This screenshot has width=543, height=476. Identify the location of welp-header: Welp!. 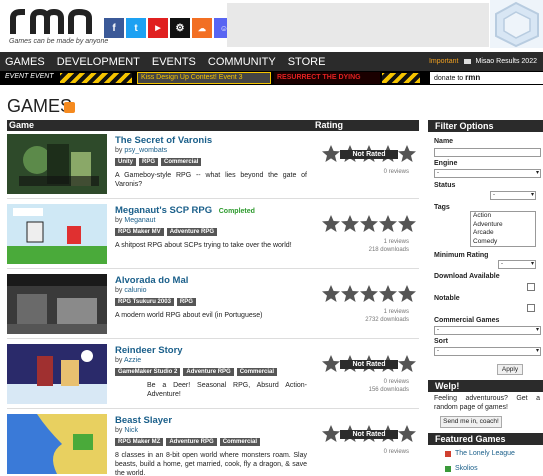
(485, 386).